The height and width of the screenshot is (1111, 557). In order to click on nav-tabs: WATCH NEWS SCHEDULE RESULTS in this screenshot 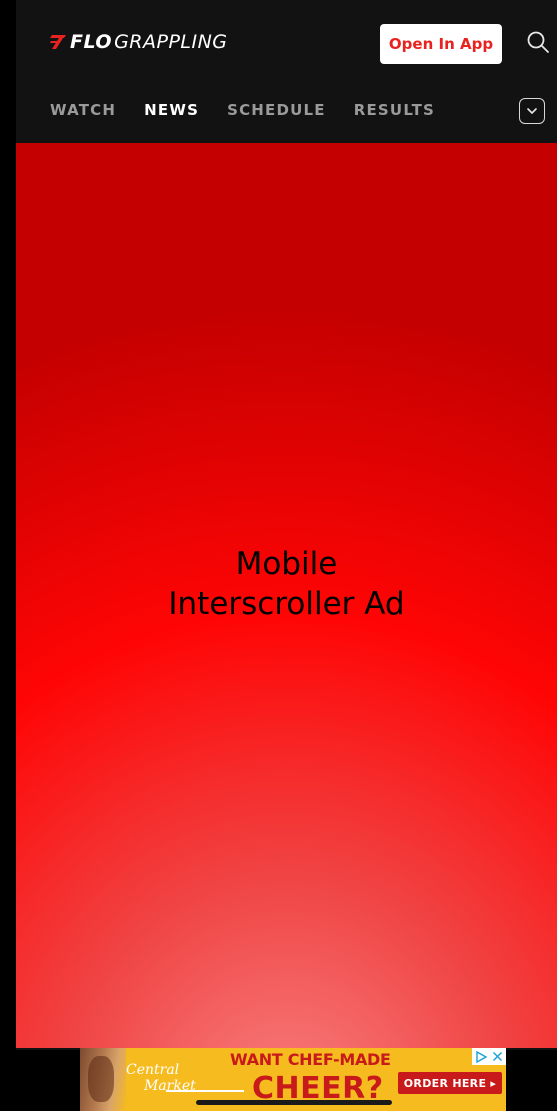, I will do `click(242, 110)`.